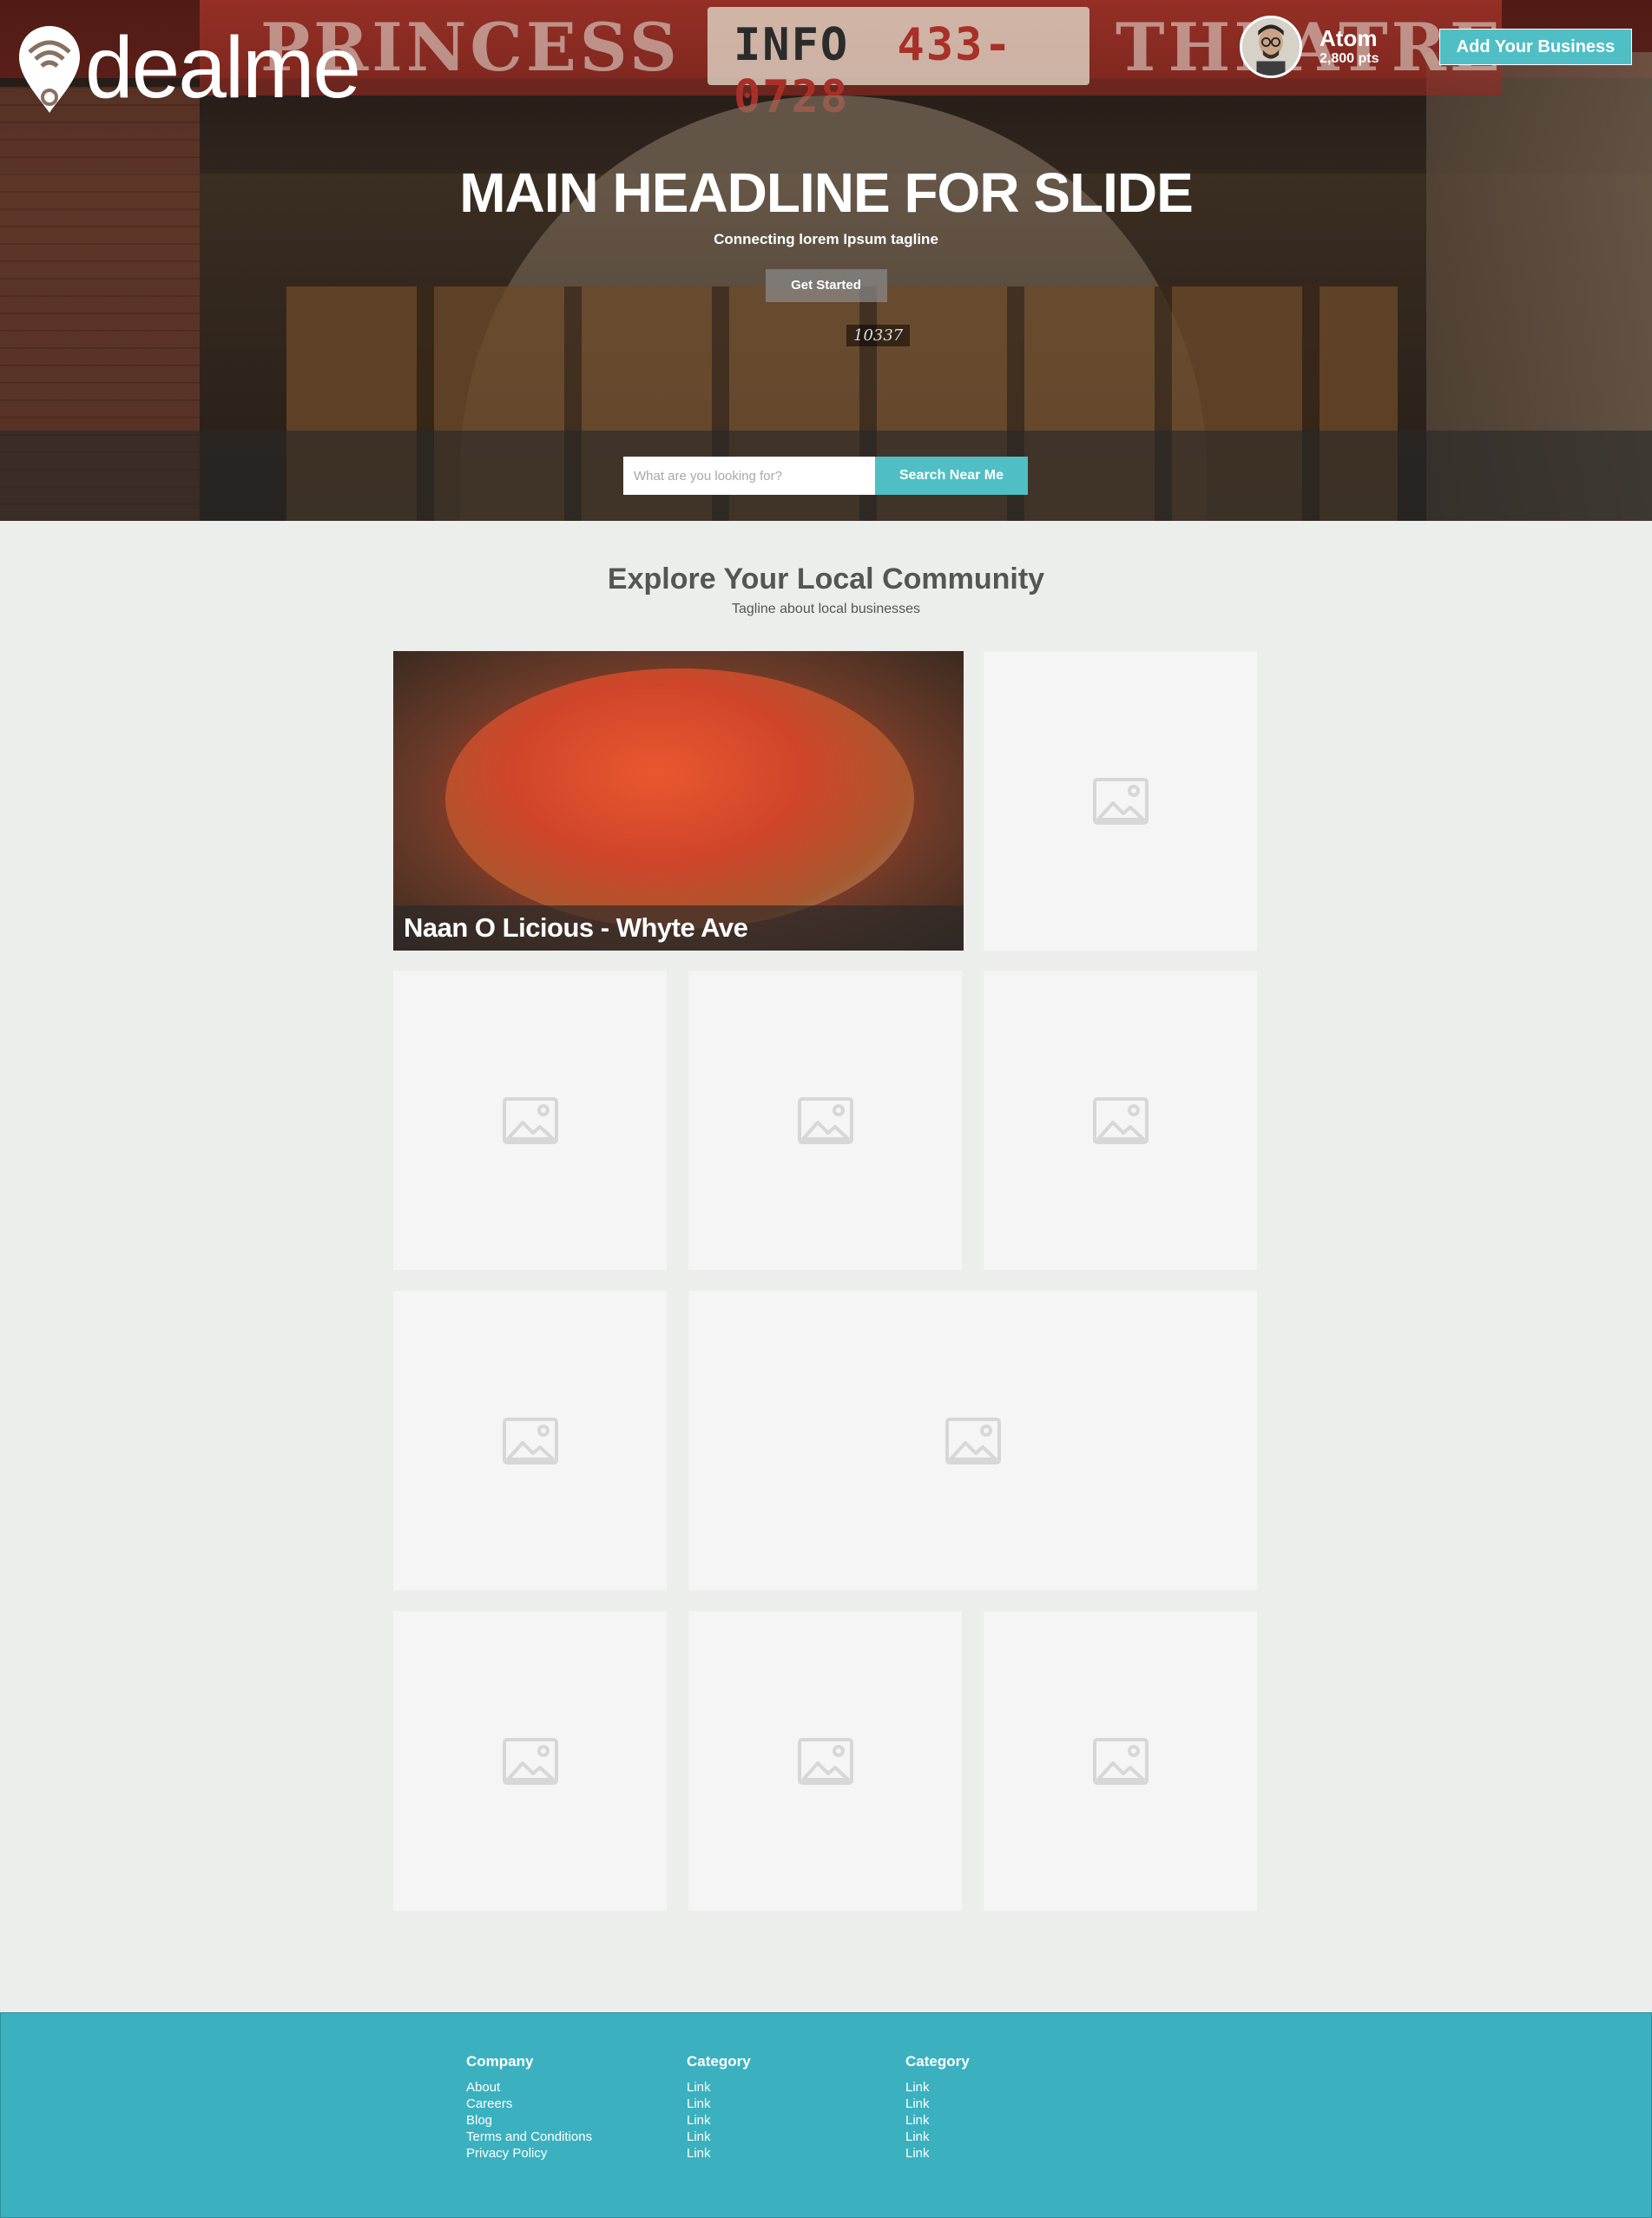  I want to click on logo-text: dealme, so click(223, 67).